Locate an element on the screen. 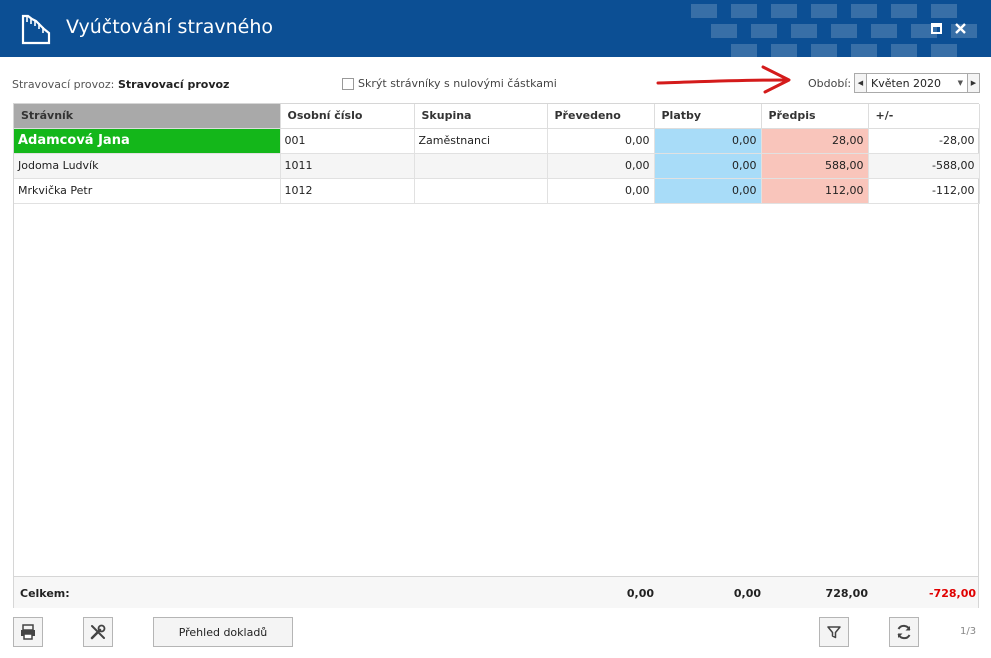 Image resolution: width=991 pixels, height=658 pixels. title-bar: Vyúčtování stravného is located at coordinates (495, 28).